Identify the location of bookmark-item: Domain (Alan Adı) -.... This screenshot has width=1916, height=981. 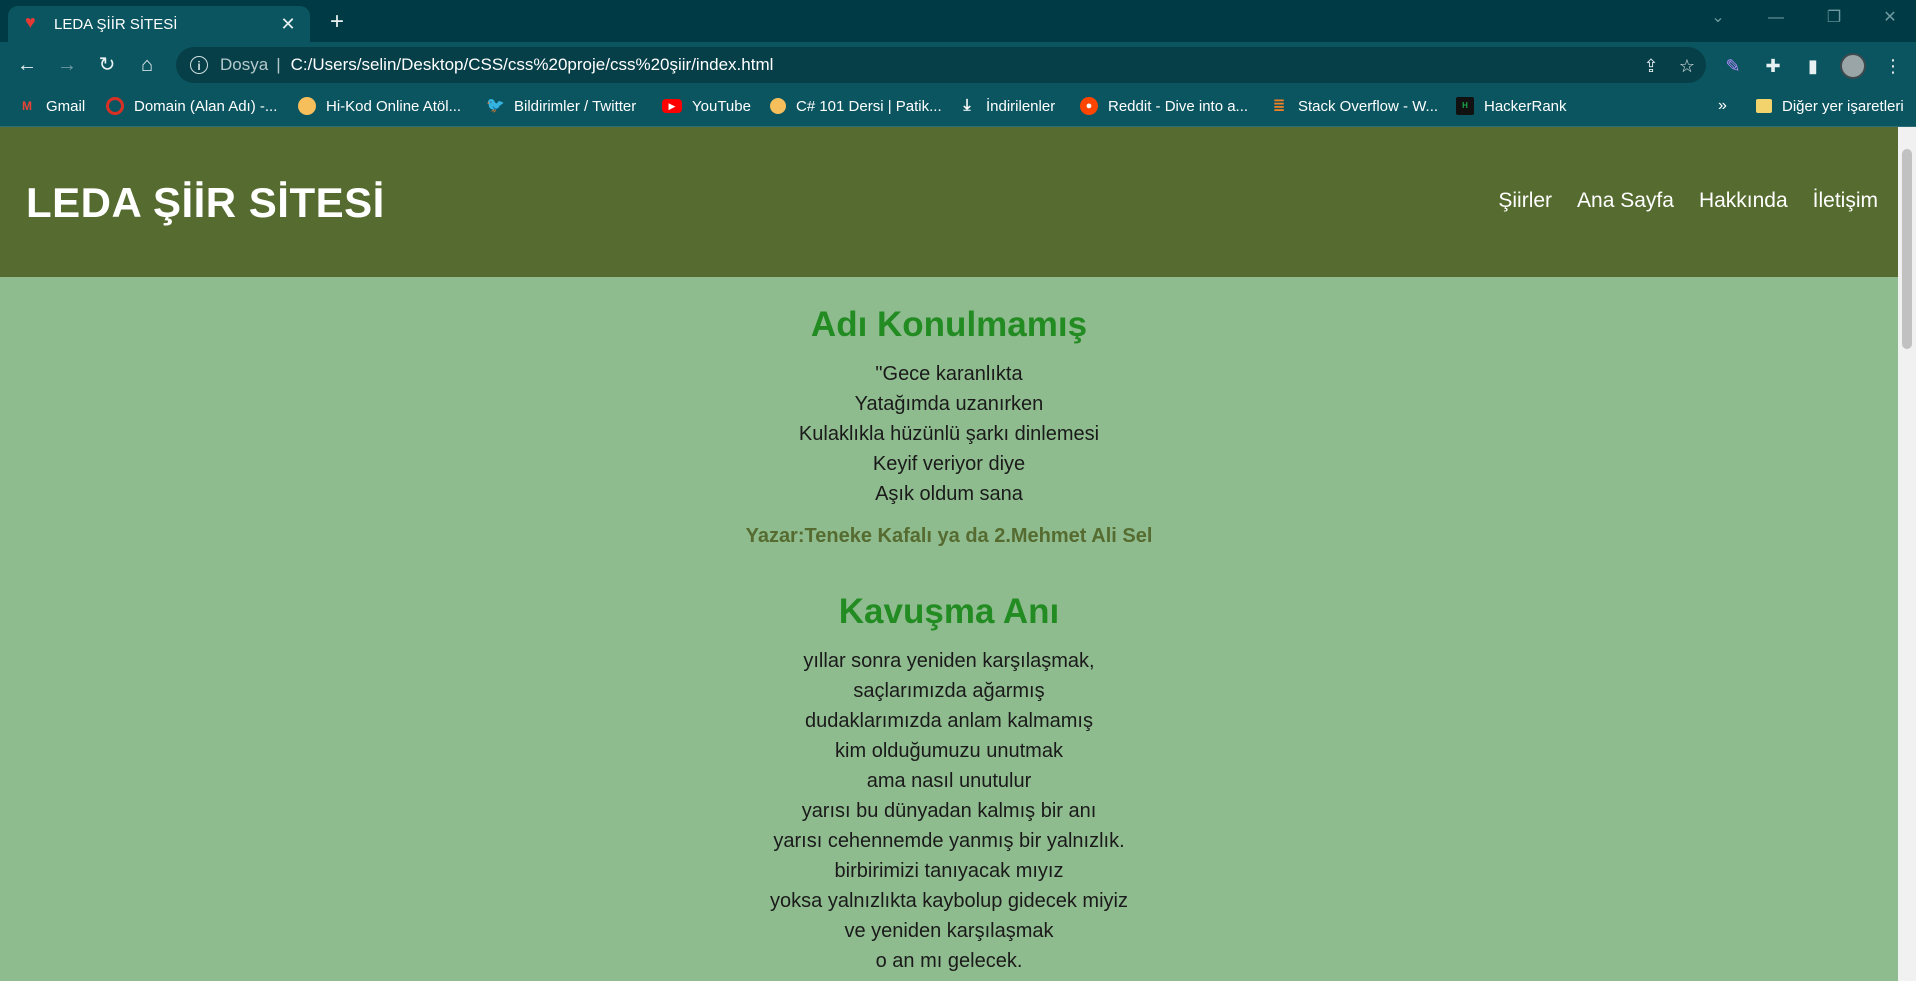
(191, 106).